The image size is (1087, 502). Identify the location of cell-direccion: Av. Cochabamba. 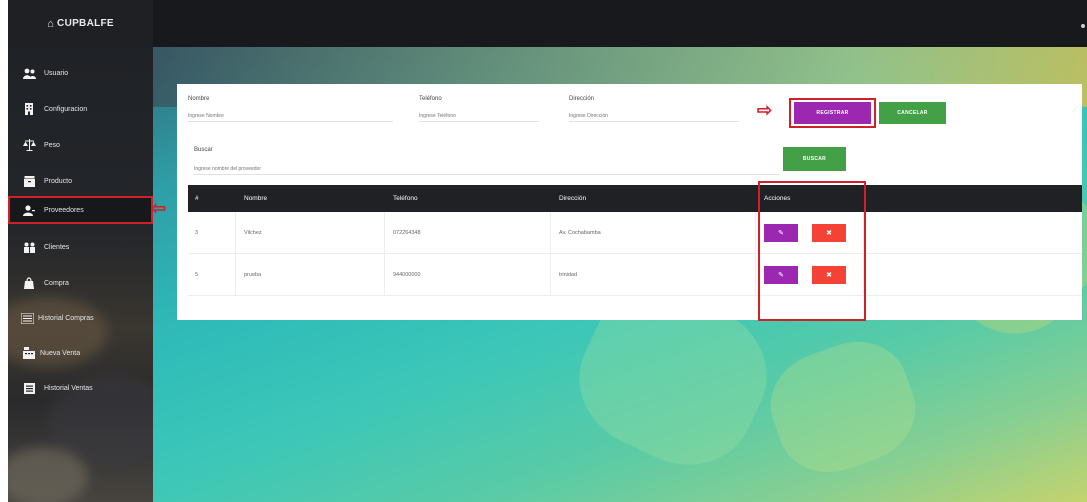
(580, 233).